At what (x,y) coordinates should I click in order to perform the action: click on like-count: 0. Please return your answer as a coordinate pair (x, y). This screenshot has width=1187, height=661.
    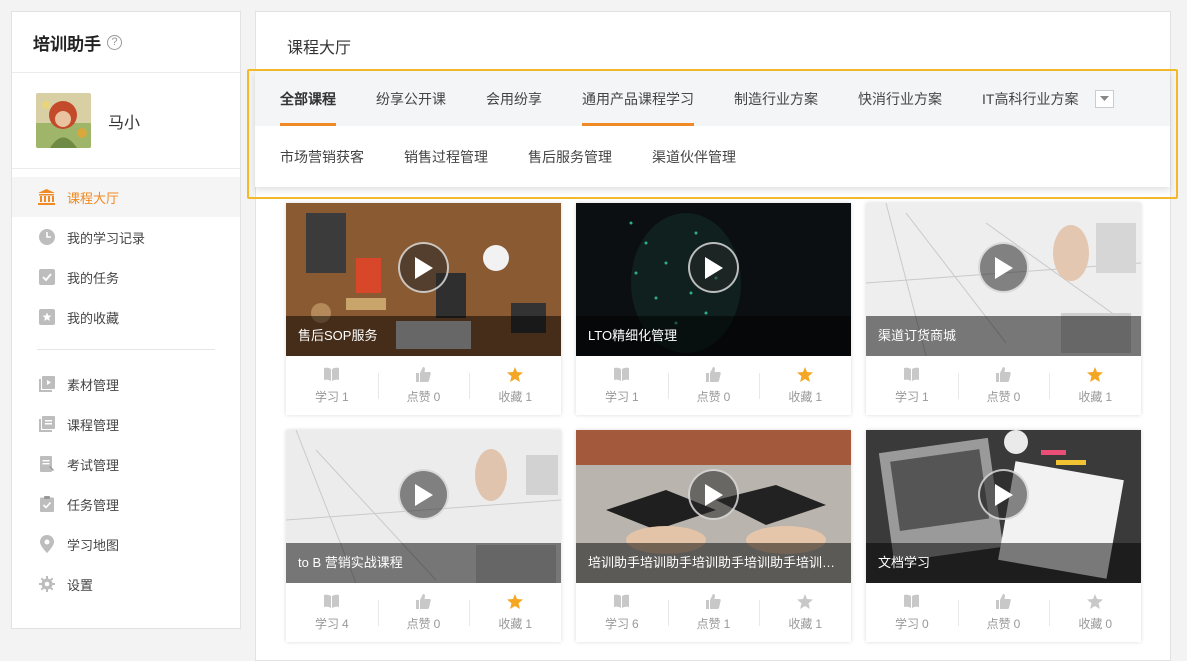
    Looking at the image, I should click on (727, 396).